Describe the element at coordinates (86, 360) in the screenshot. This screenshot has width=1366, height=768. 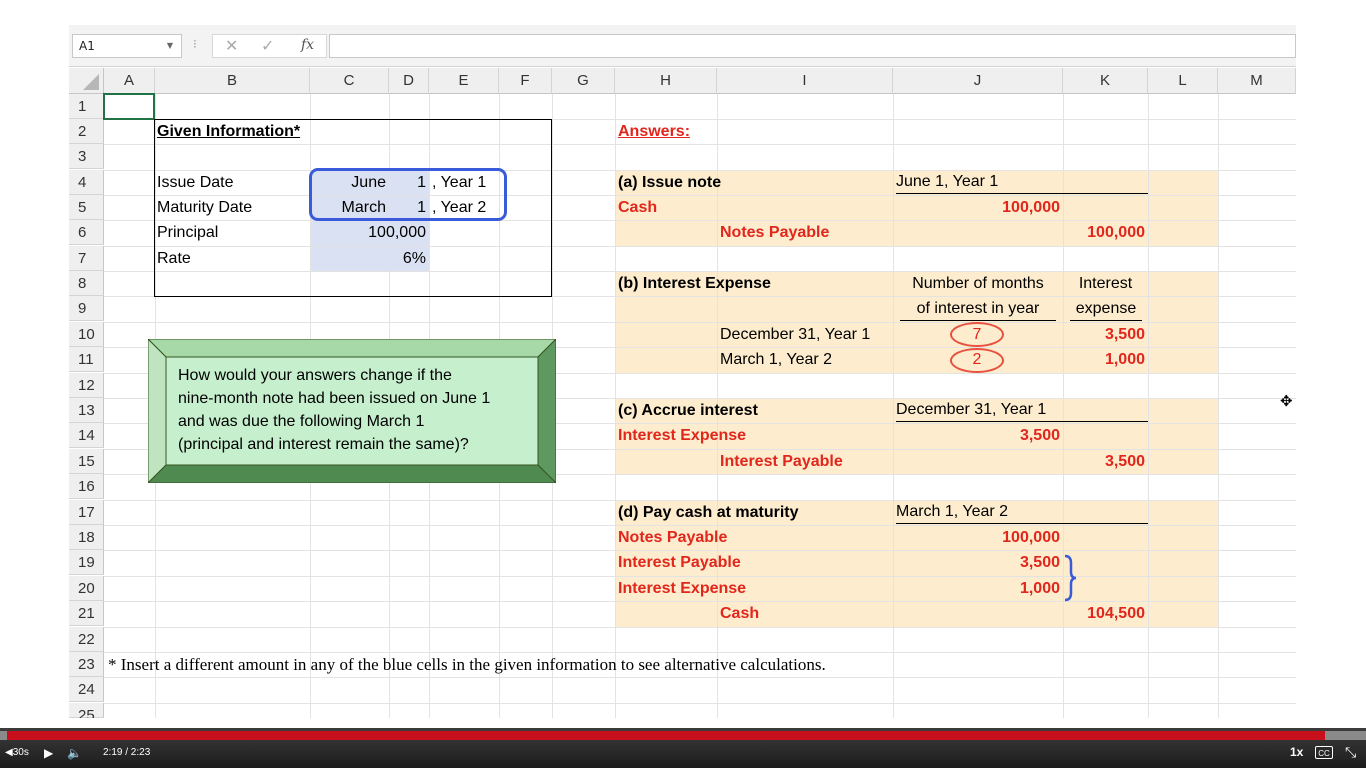
I see `row-header-11: 11` at that location.